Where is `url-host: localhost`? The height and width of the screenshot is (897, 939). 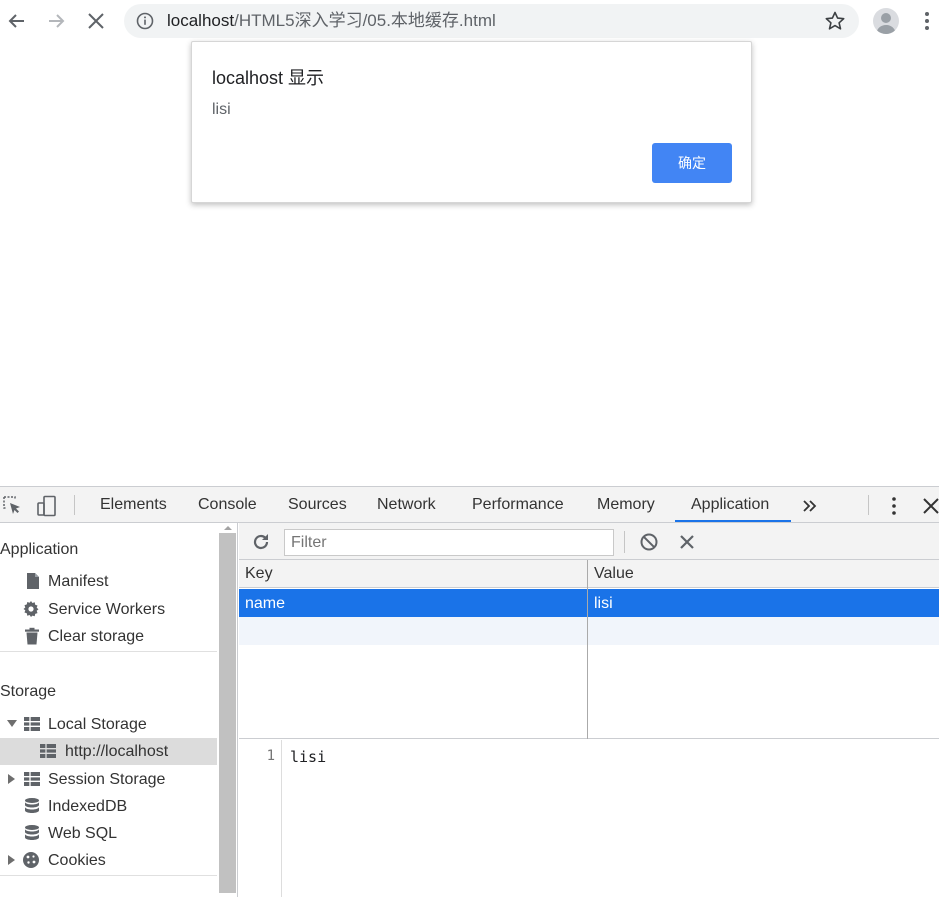
url-host: localhost is located at coordinates (201, 20).